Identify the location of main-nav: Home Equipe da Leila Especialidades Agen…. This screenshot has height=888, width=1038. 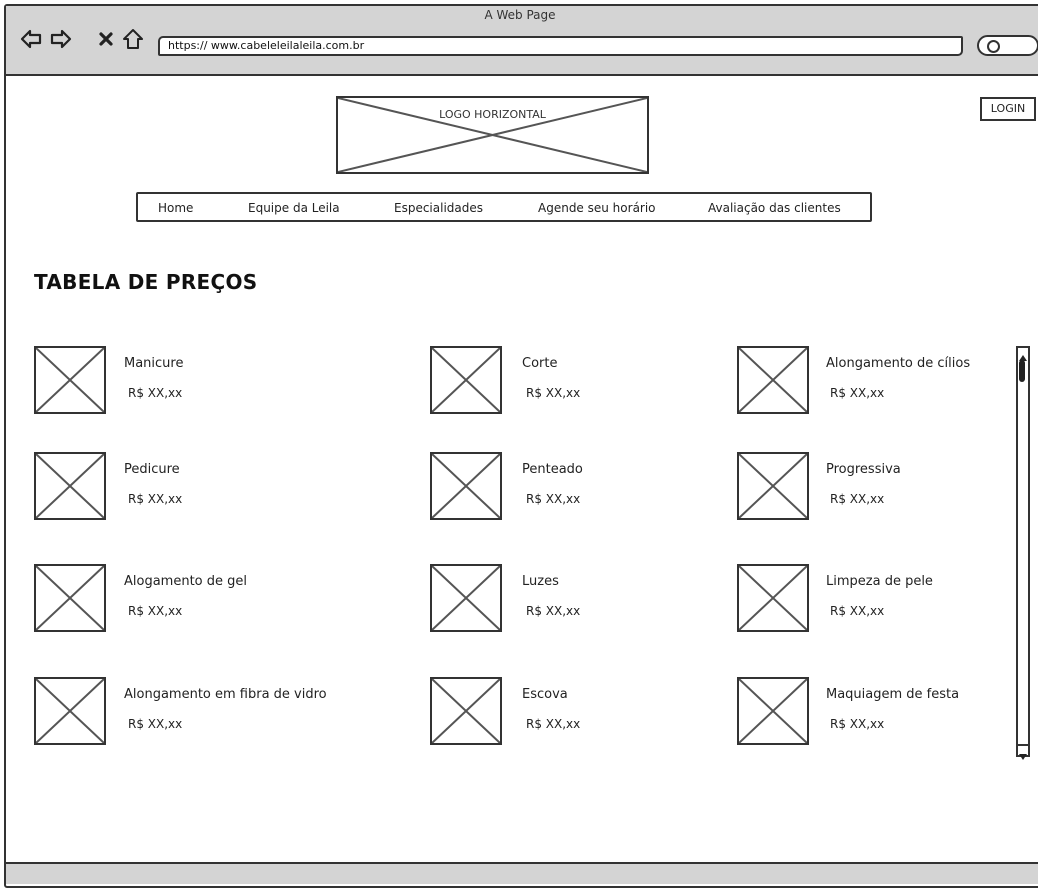
(504, 207).